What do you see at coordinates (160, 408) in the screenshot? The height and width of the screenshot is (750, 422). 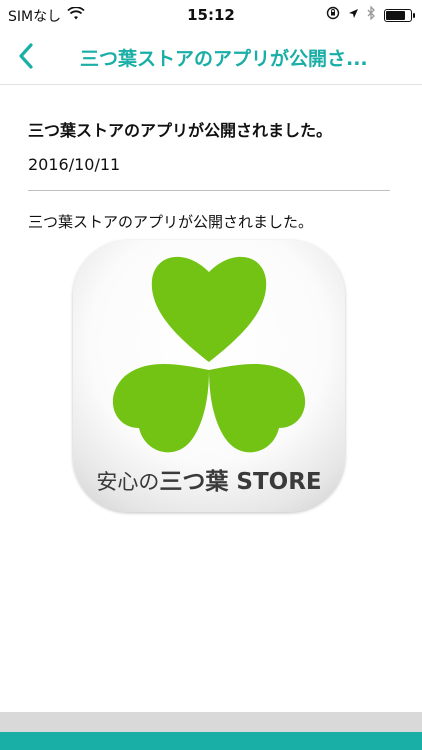 I see `clover-leaf-left` at bounding box center [160, 408].